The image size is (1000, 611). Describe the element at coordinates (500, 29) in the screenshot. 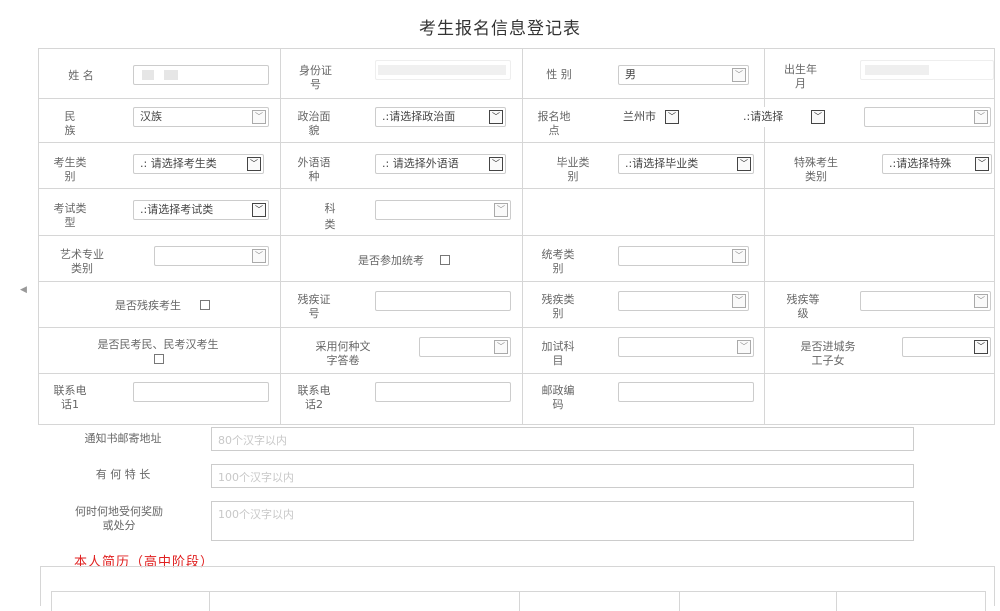

I see `page-title: 考生报名信息登记表` at that location.